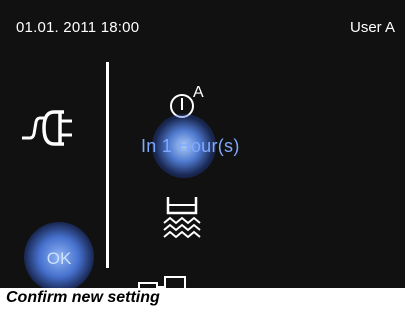 The height and width of the screenshot is (309, 405). What do you see at coordinates (83, 297) in the screenshot?
I see `caption-text: Confirm new setting` at bounding box center [83, 297].